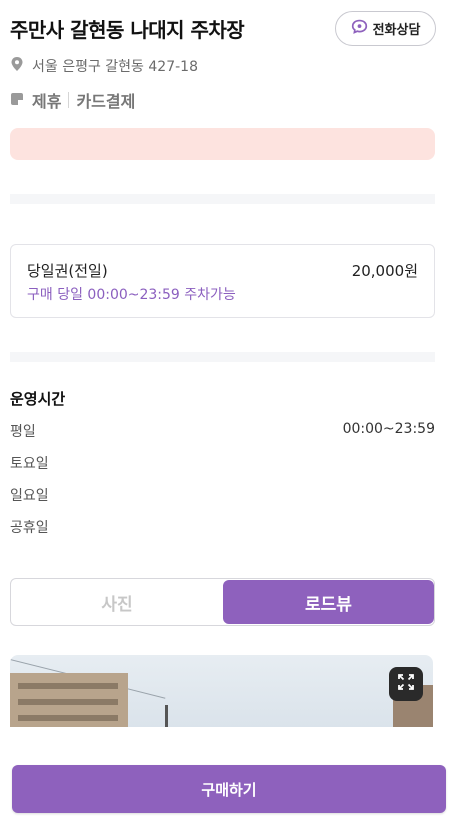 The image size is (456, 821). I want to click on ticket-name: 당일권(전일), so click(67, 271).